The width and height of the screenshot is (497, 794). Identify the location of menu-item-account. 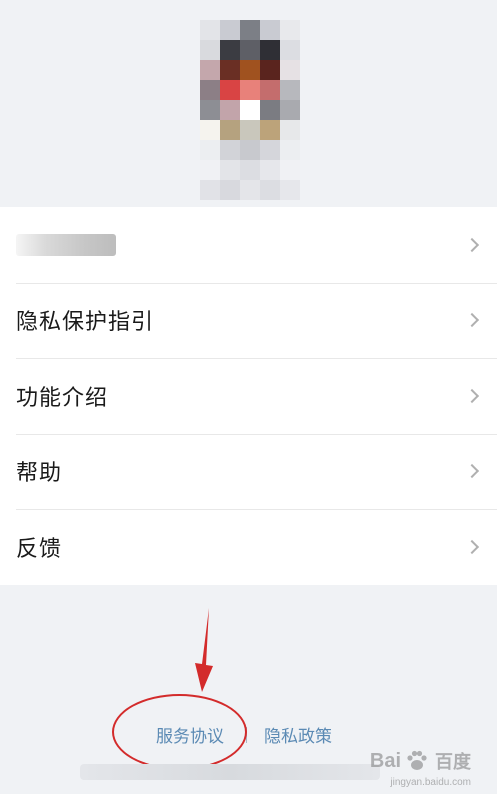
(248, 245).